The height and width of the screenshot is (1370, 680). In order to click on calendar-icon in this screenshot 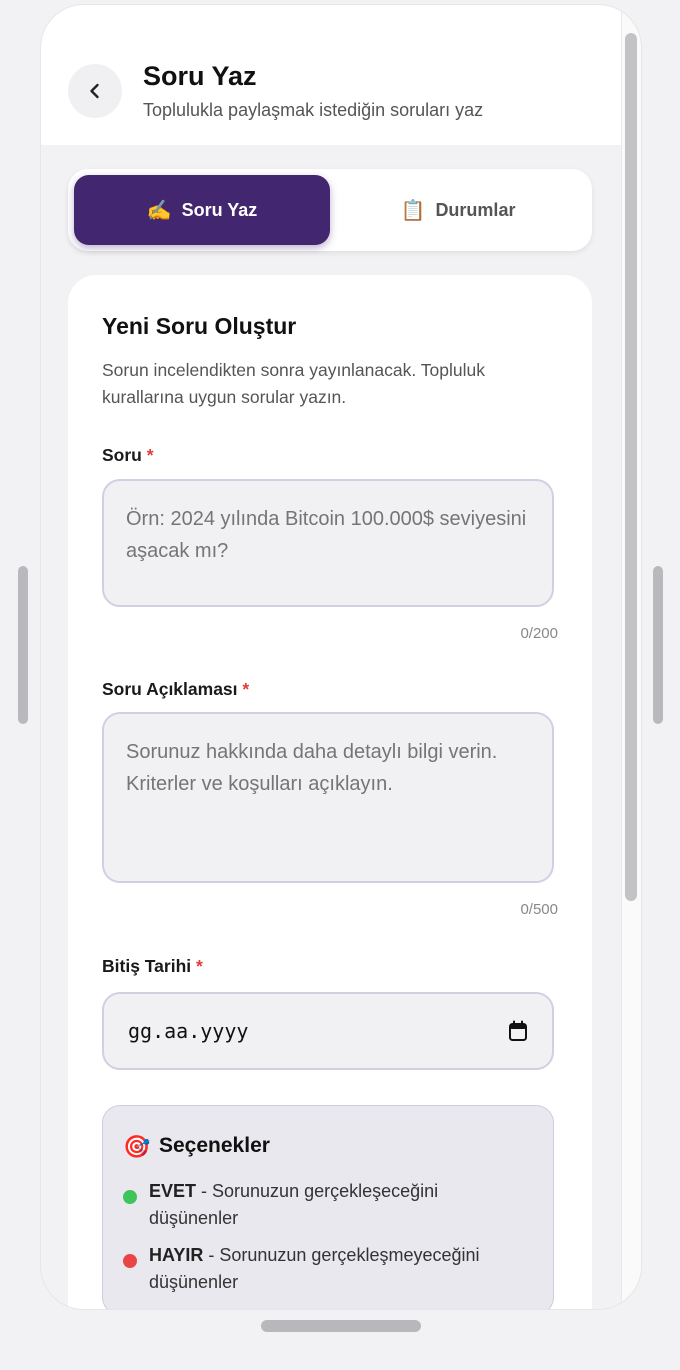, I will do `click(518, 1031)`.